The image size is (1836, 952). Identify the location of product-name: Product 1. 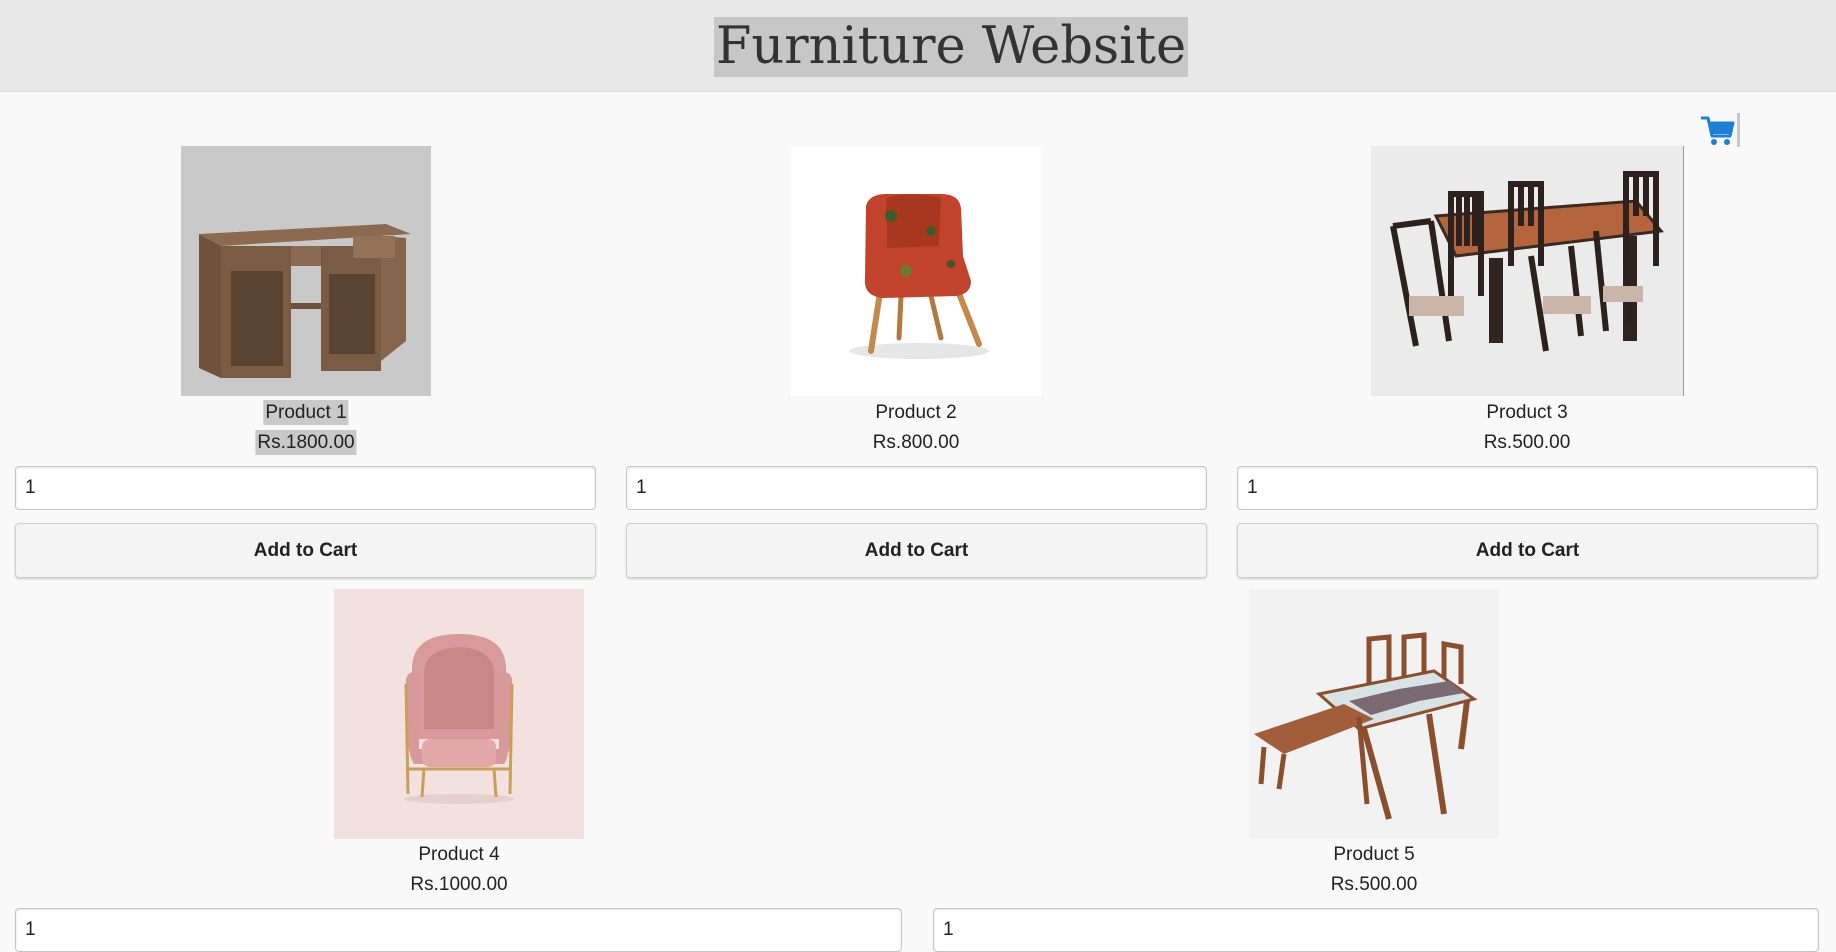
(306, 412).